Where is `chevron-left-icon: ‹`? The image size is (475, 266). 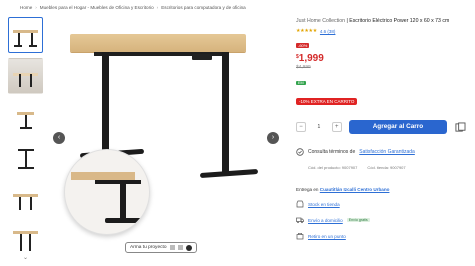 chevron-left-icon: ‹ is located at coordinates (59, 138).